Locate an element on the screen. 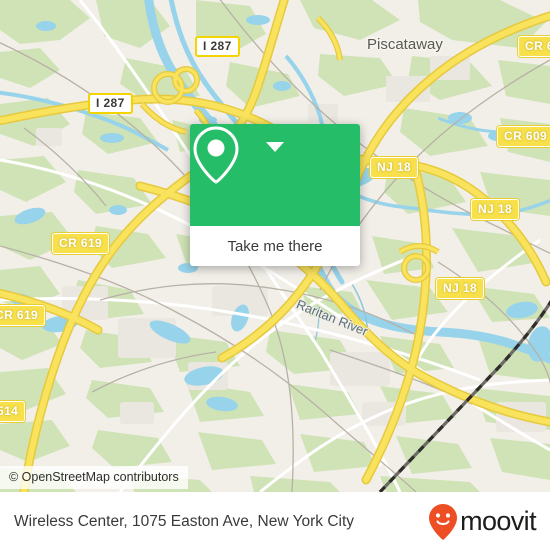  shield-cr619-upper: CR 619 is located at coordinates (81, 243).